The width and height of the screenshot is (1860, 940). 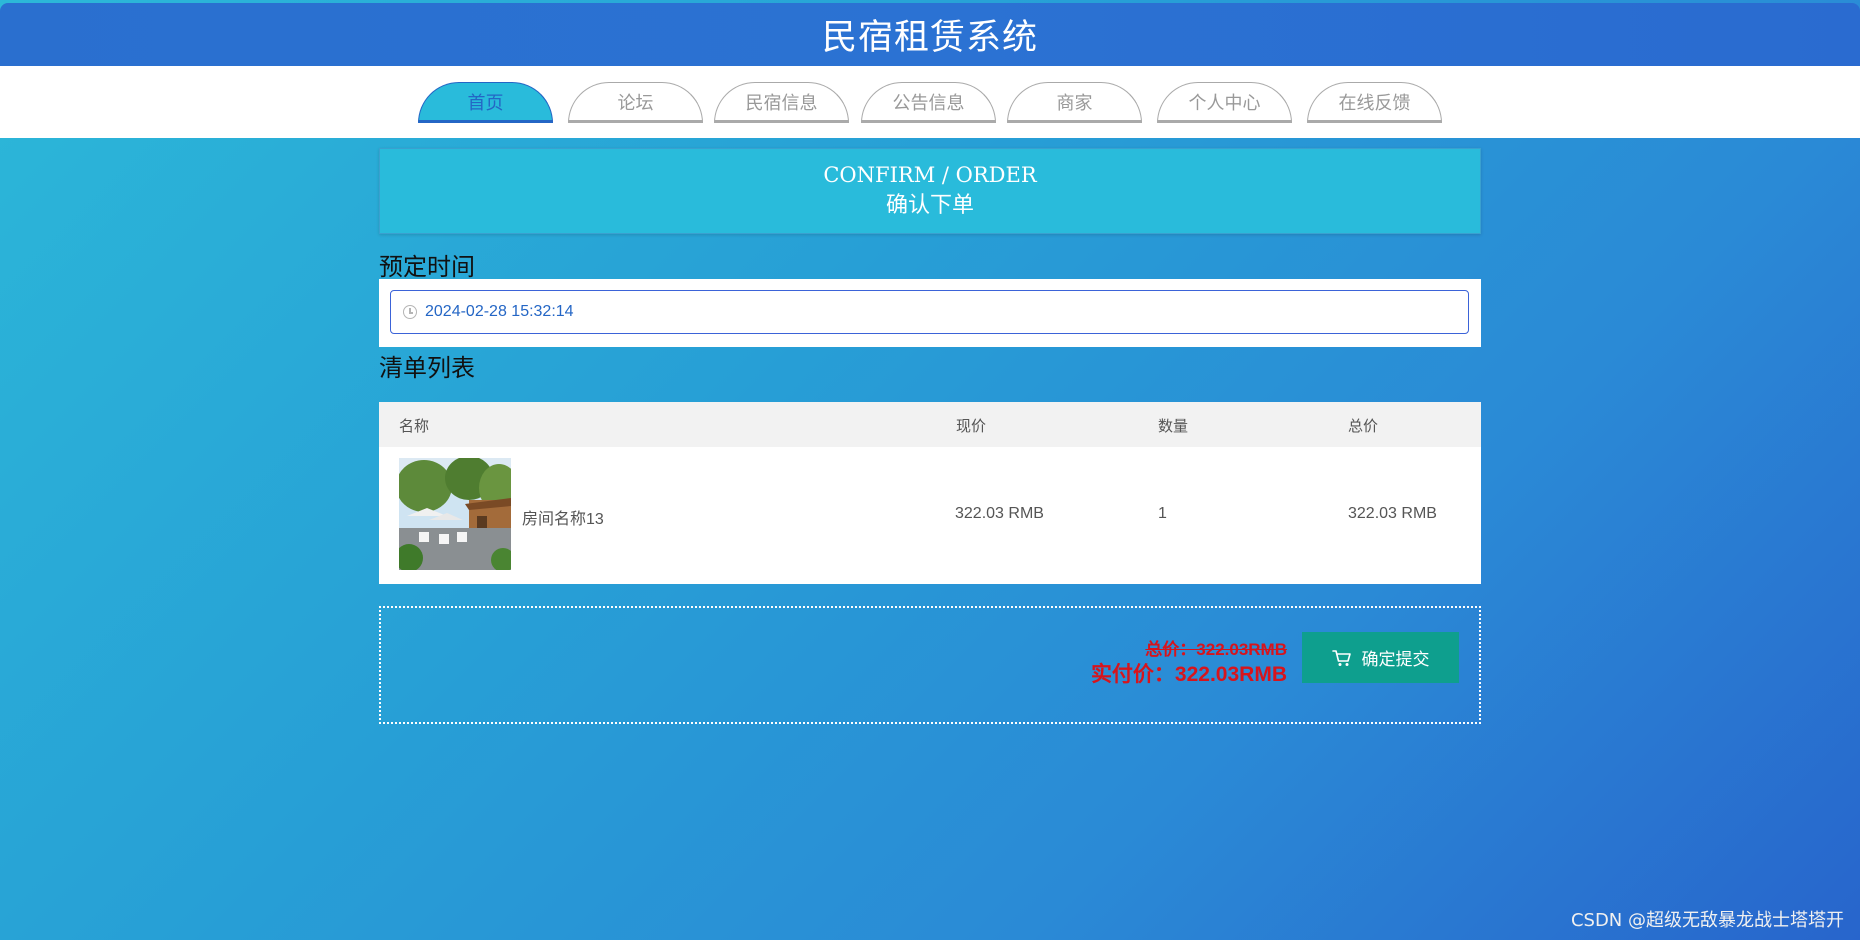 What do you see at coordinates (485, 102) in the screenshot?
I see `tab-home: 首页` at bounding box center [485, 102].